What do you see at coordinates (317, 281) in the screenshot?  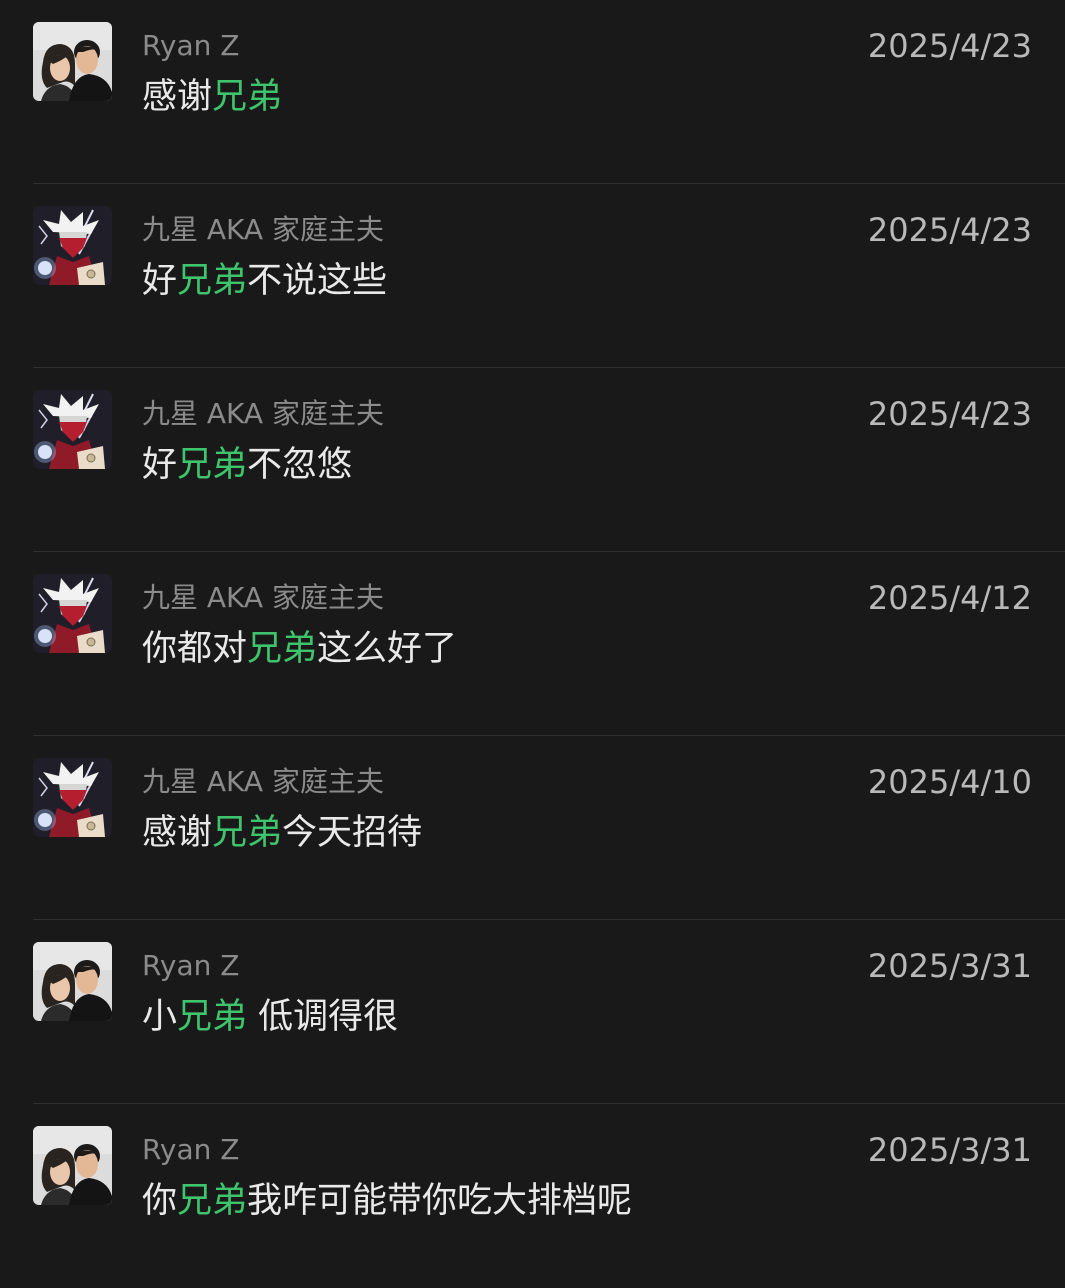 I see `message-text-post: 不说这些` at bounding box center [317, 281].